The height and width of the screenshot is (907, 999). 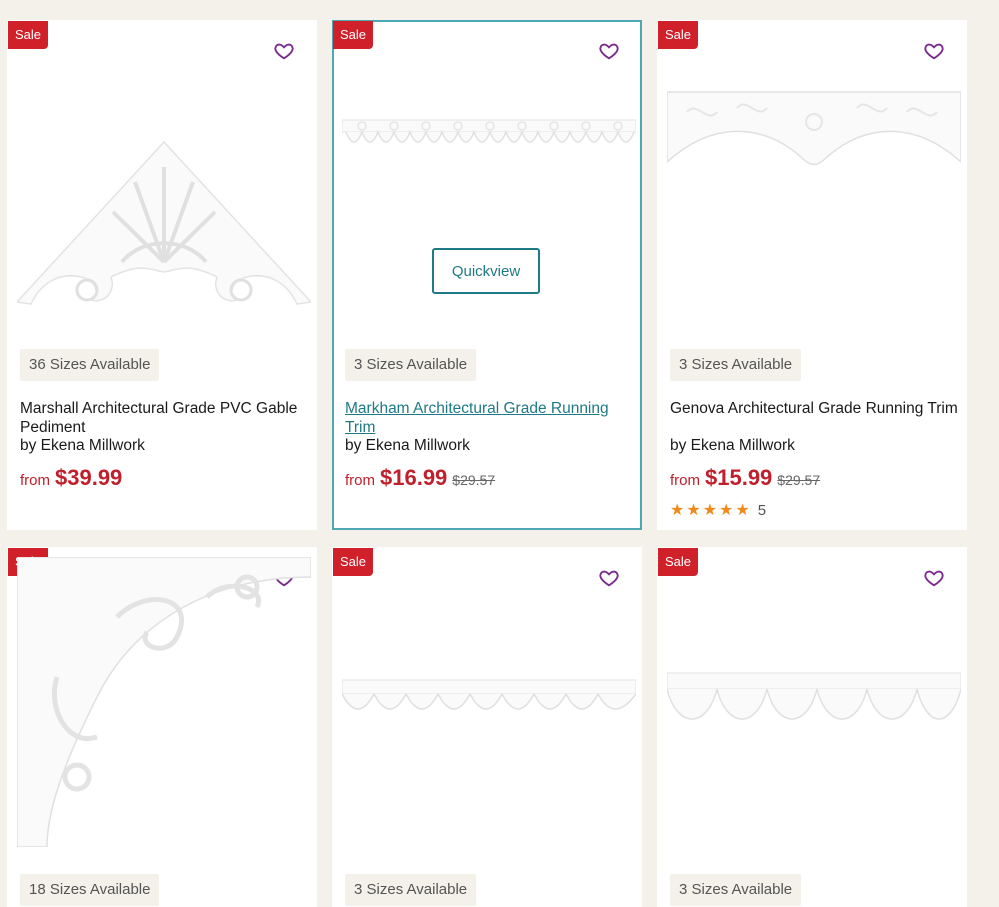 What do you see at coordinates (90, 365) in the screenshot?
I see `sizes-available: 36 Sizes Available` at bounding box center [90, 365].